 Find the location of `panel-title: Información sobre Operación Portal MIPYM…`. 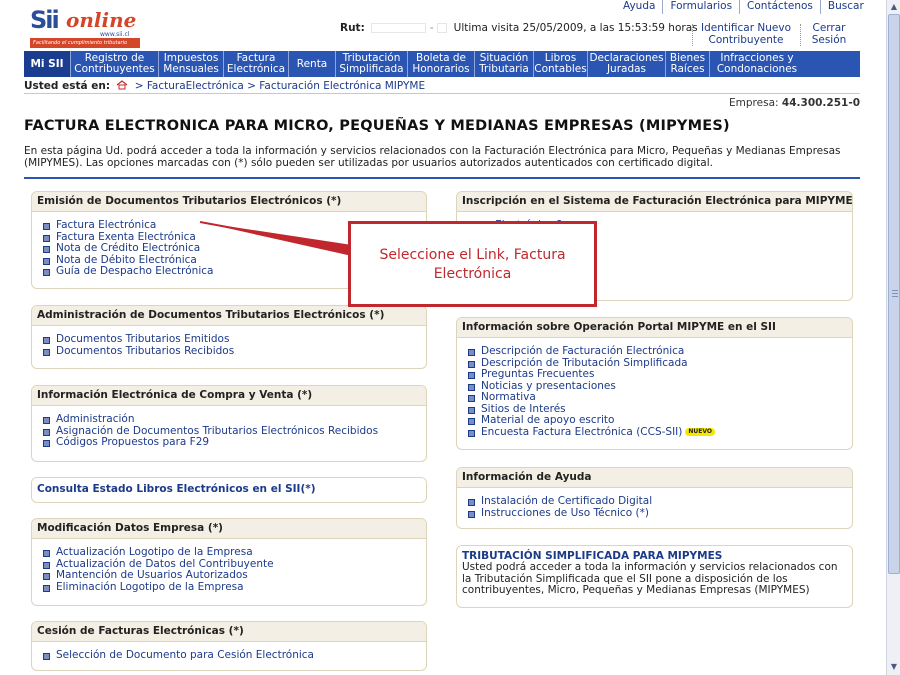

panel-title: Información sobre Operación Portal MIPYM… is located at coordinates (654, 328).